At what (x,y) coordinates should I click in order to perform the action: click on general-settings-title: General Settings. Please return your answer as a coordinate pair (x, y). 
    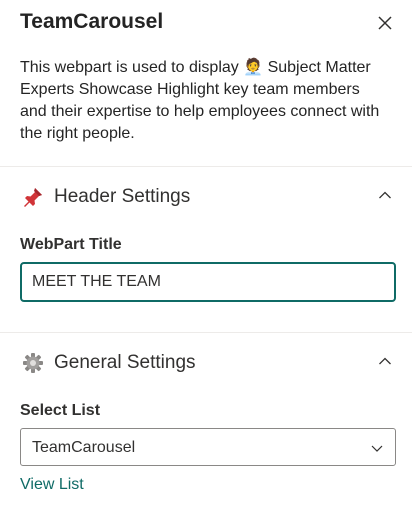
    Looking at the image, I should click on (125, 362).